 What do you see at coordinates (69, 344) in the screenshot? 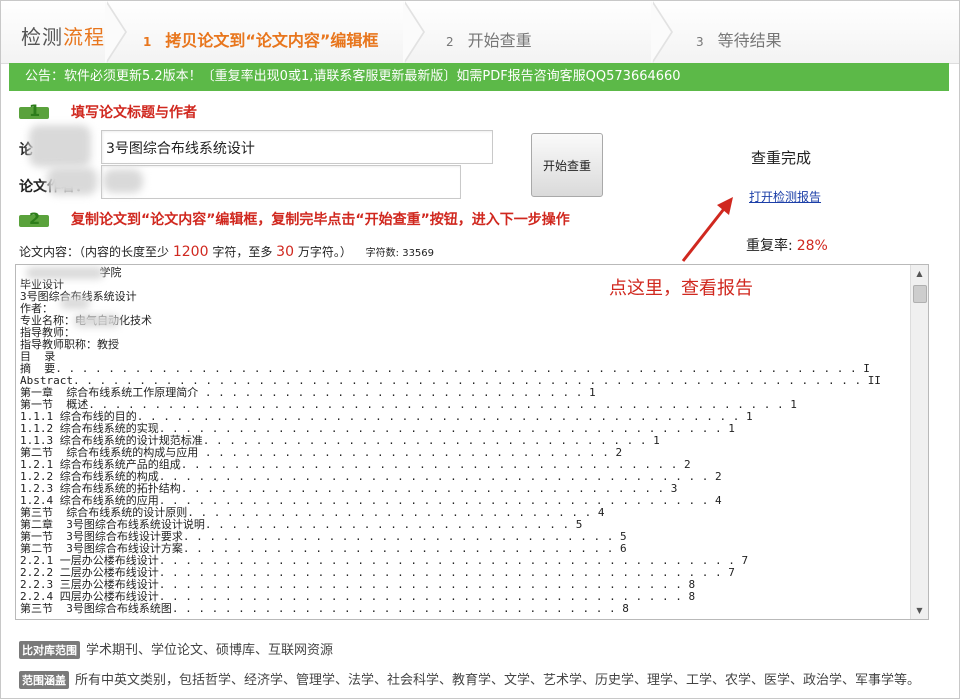
I see `content-line: 指导教师职称：教授` at bounding box center [69, 344].